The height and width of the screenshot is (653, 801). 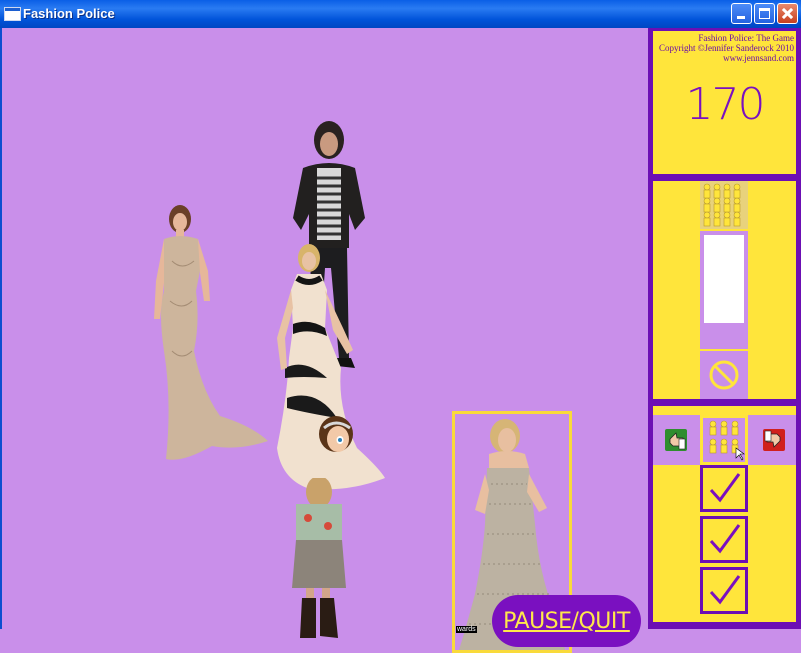 I want to click on maximize-icon, so click(x=764, y=13).